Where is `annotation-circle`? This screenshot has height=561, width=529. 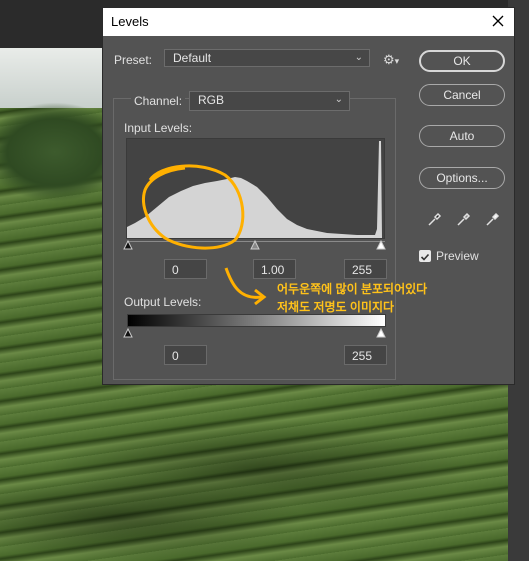
annotation-circle is located at coordinates (193, 207).